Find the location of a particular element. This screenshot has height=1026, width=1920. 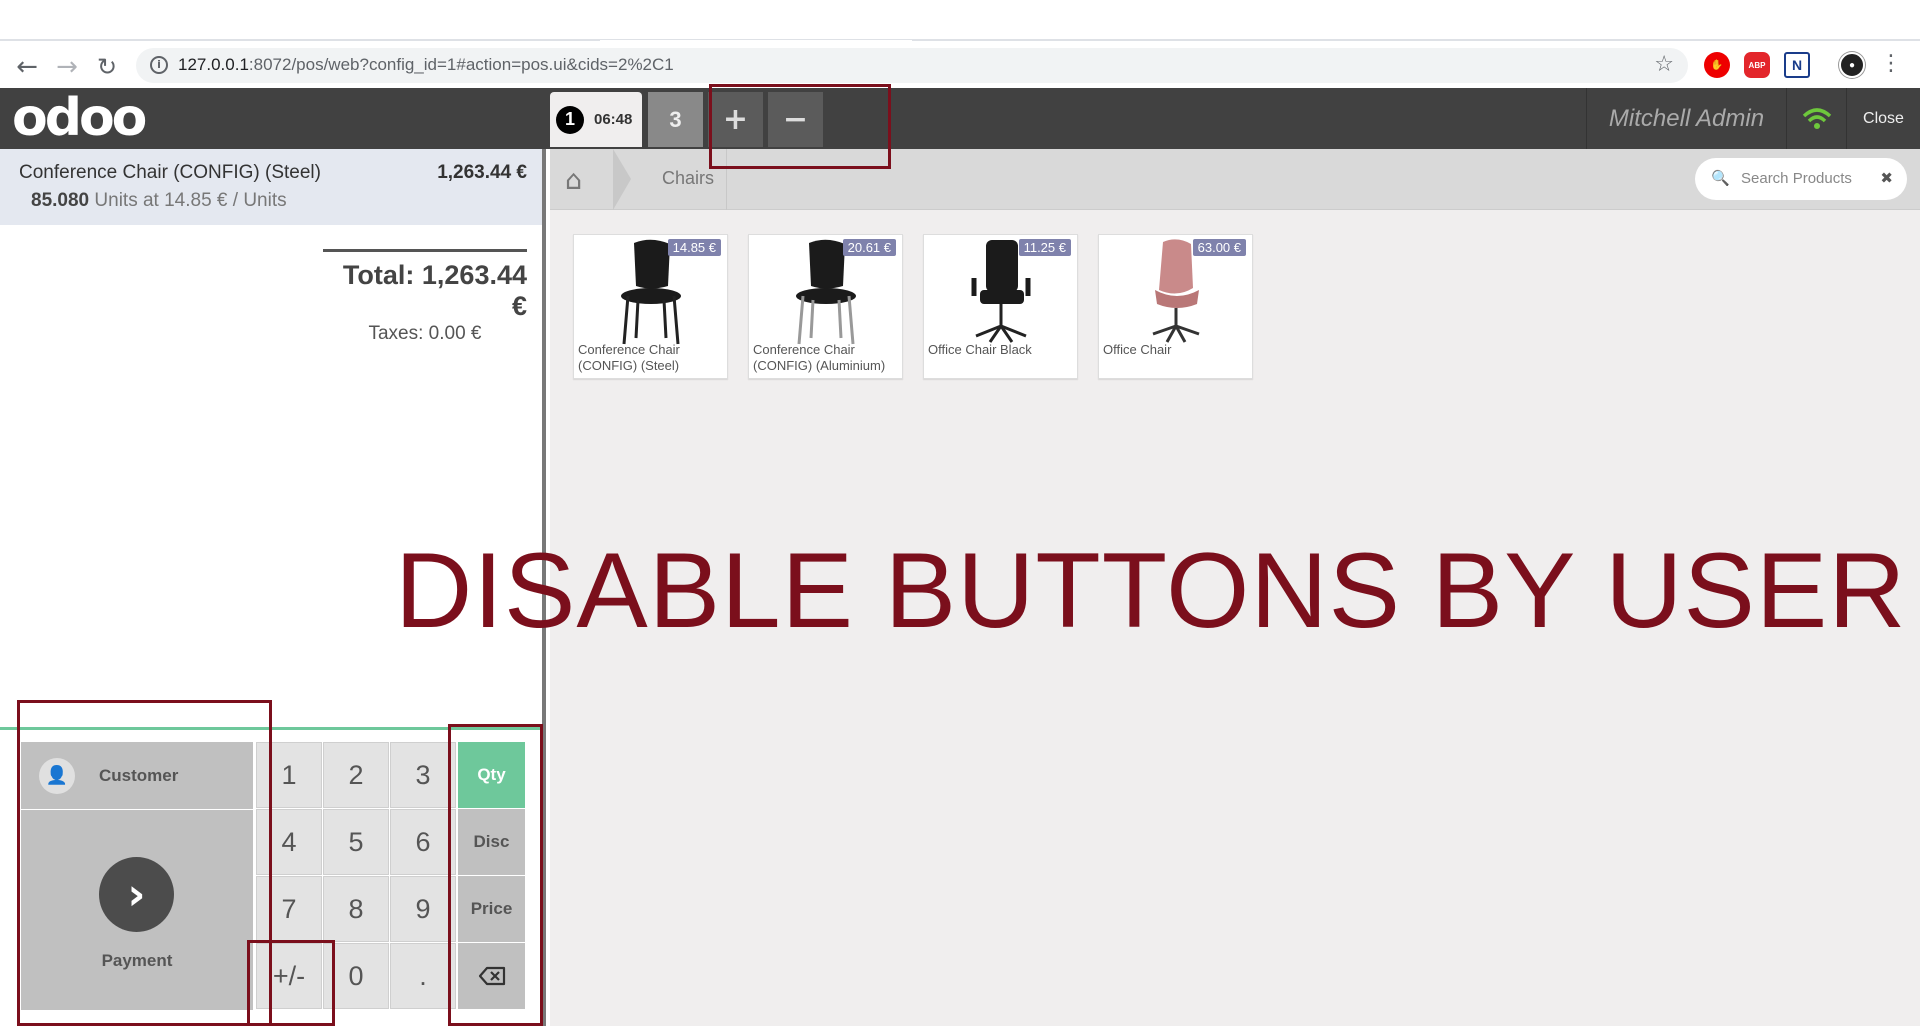

product-name: Office Chair is located at coordinates (1137, 349).